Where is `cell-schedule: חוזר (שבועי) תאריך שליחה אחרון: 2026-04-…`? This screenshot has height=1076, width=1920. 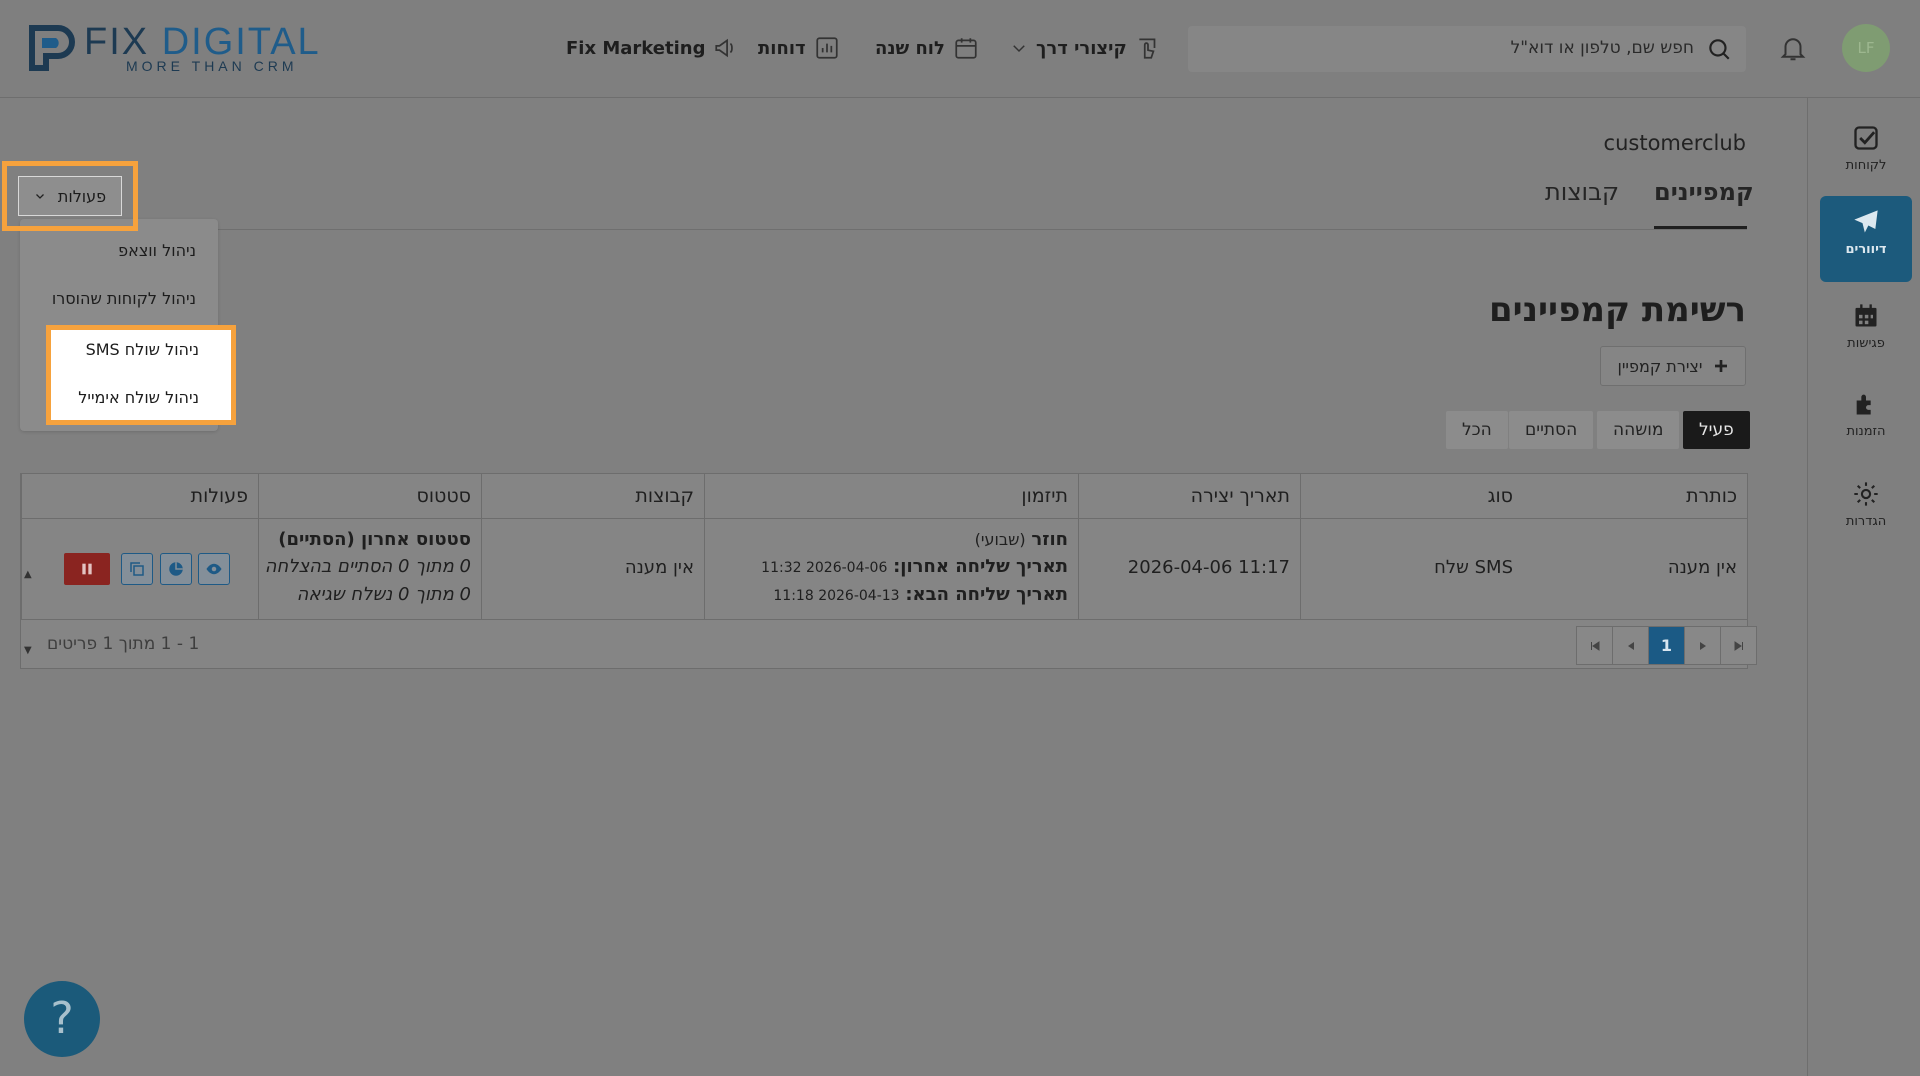
cell-schedule: חוזר (שבועי) תאריך שליחה אחרון: 2026-04-… is located at coordinates (891, 569).